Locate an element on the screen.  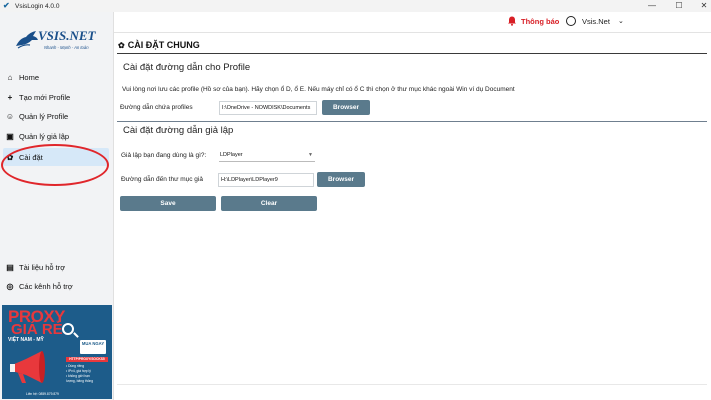
profile-section-heading: Cài đặt đường dẫn cho Profile is located at coordinates (187, 67).